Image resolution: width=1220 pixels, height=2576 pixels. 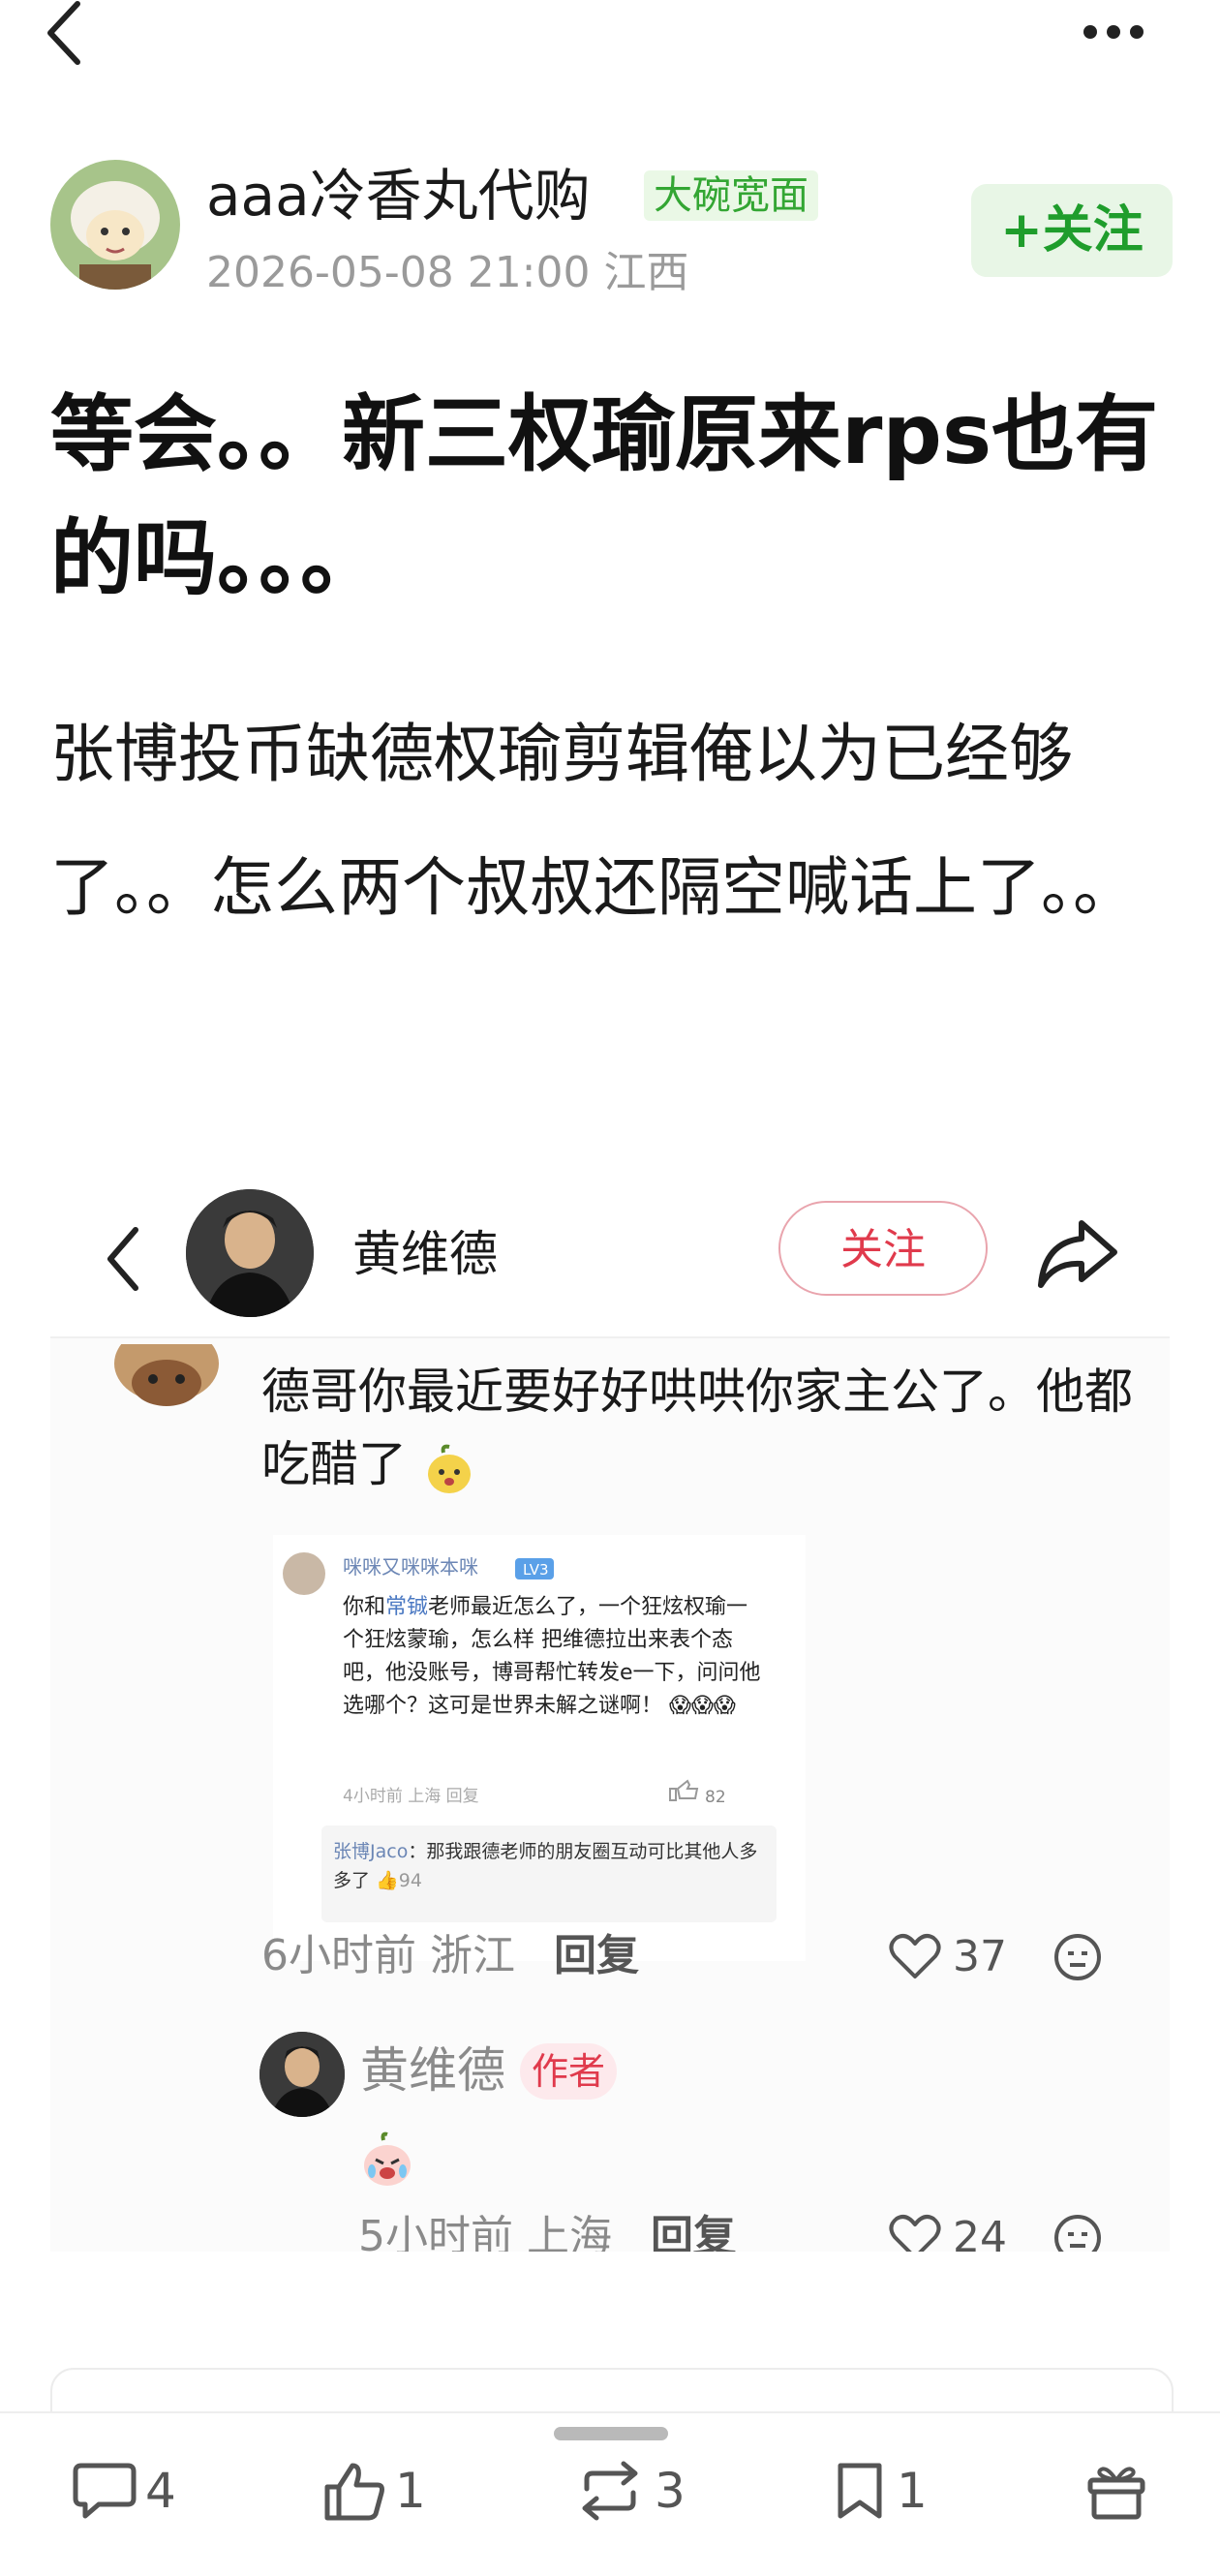 I want to click on repost-icon, so click(x=610, y=2491).